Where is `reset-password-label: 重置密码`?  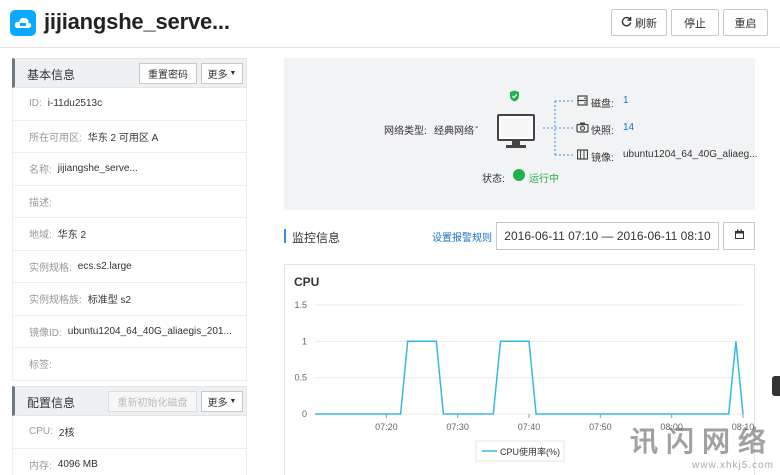 reset-password-label: 重置密码 is located at coordinates (168, 75).